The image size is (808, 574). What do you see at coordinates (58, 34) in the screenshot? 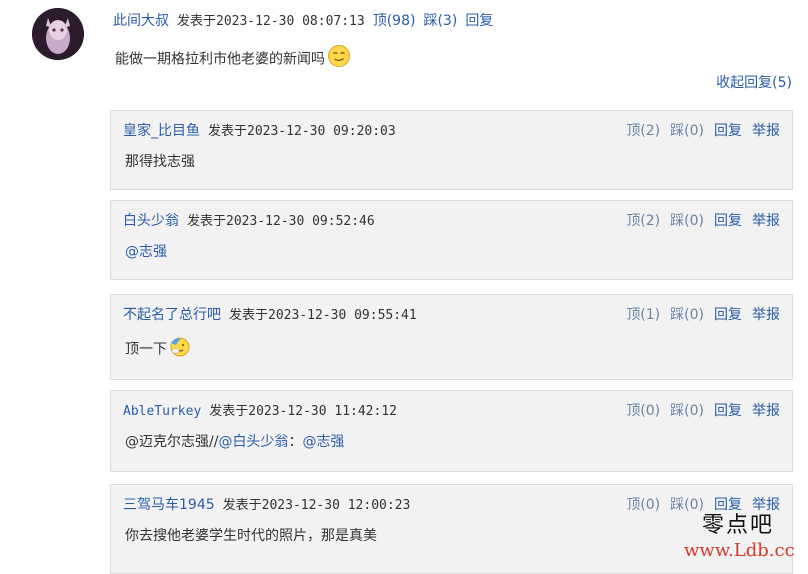
I see `avatar` at bounding box center [58, 34].